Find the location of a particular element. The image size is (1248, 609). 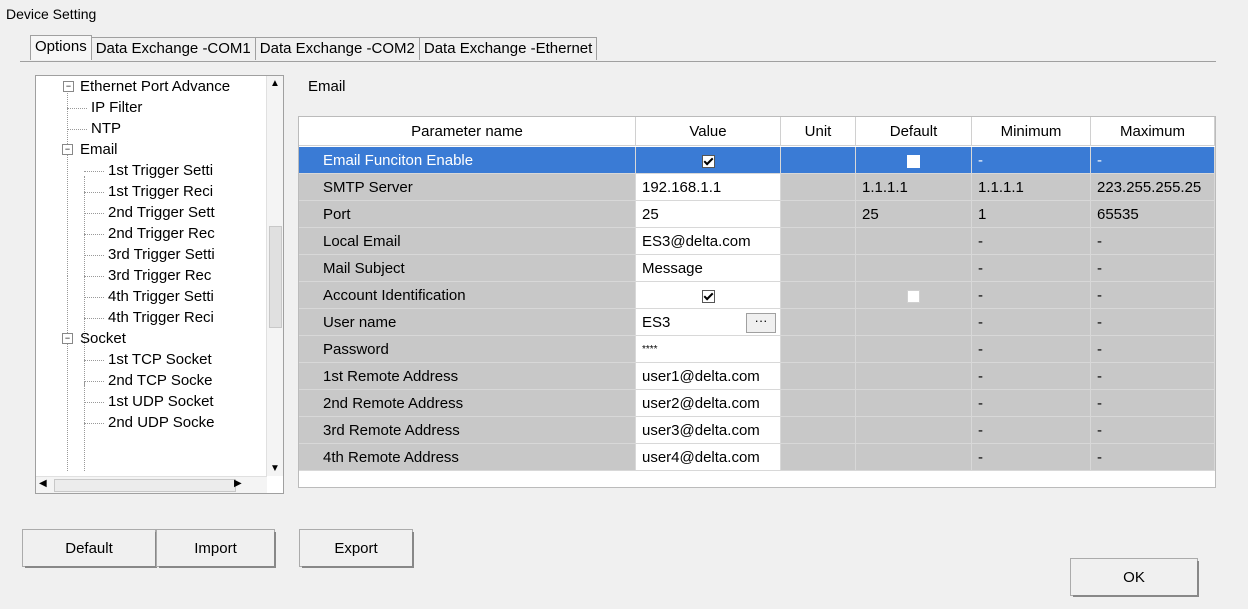

export-button: Export is located at coordinates (356, 548).